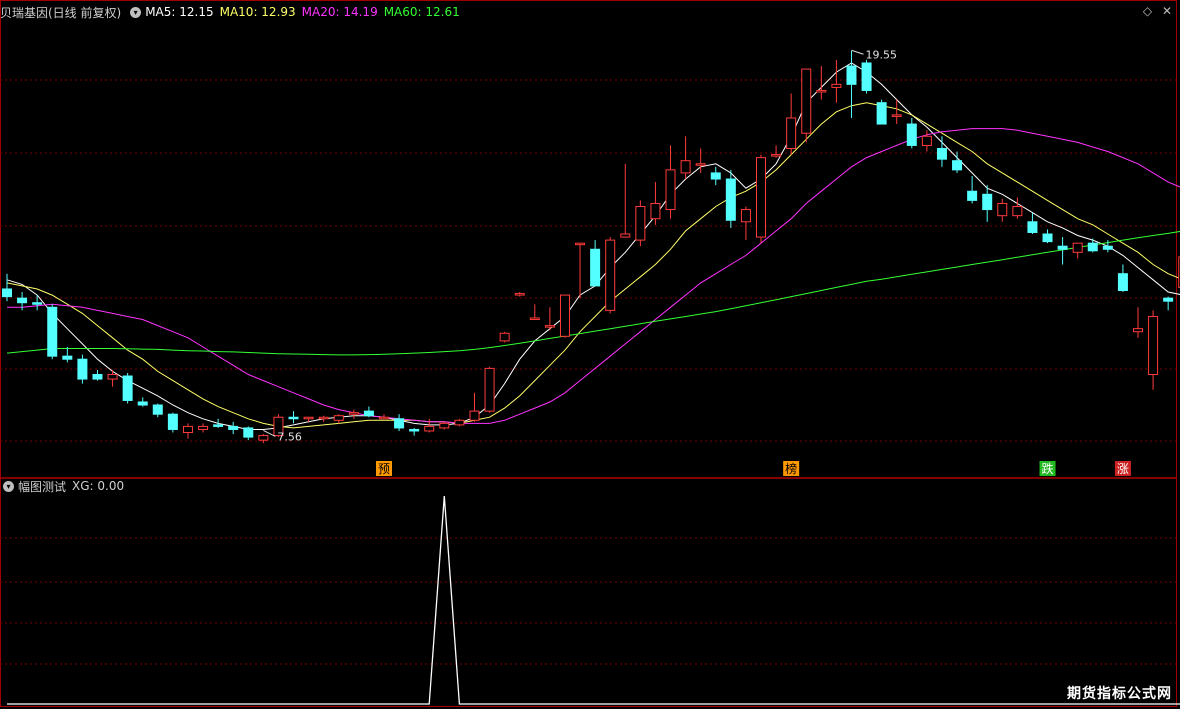 This screenshot has width=1180, height=709. I want to click on diamond-icon: ◇, so click(1147, 11).